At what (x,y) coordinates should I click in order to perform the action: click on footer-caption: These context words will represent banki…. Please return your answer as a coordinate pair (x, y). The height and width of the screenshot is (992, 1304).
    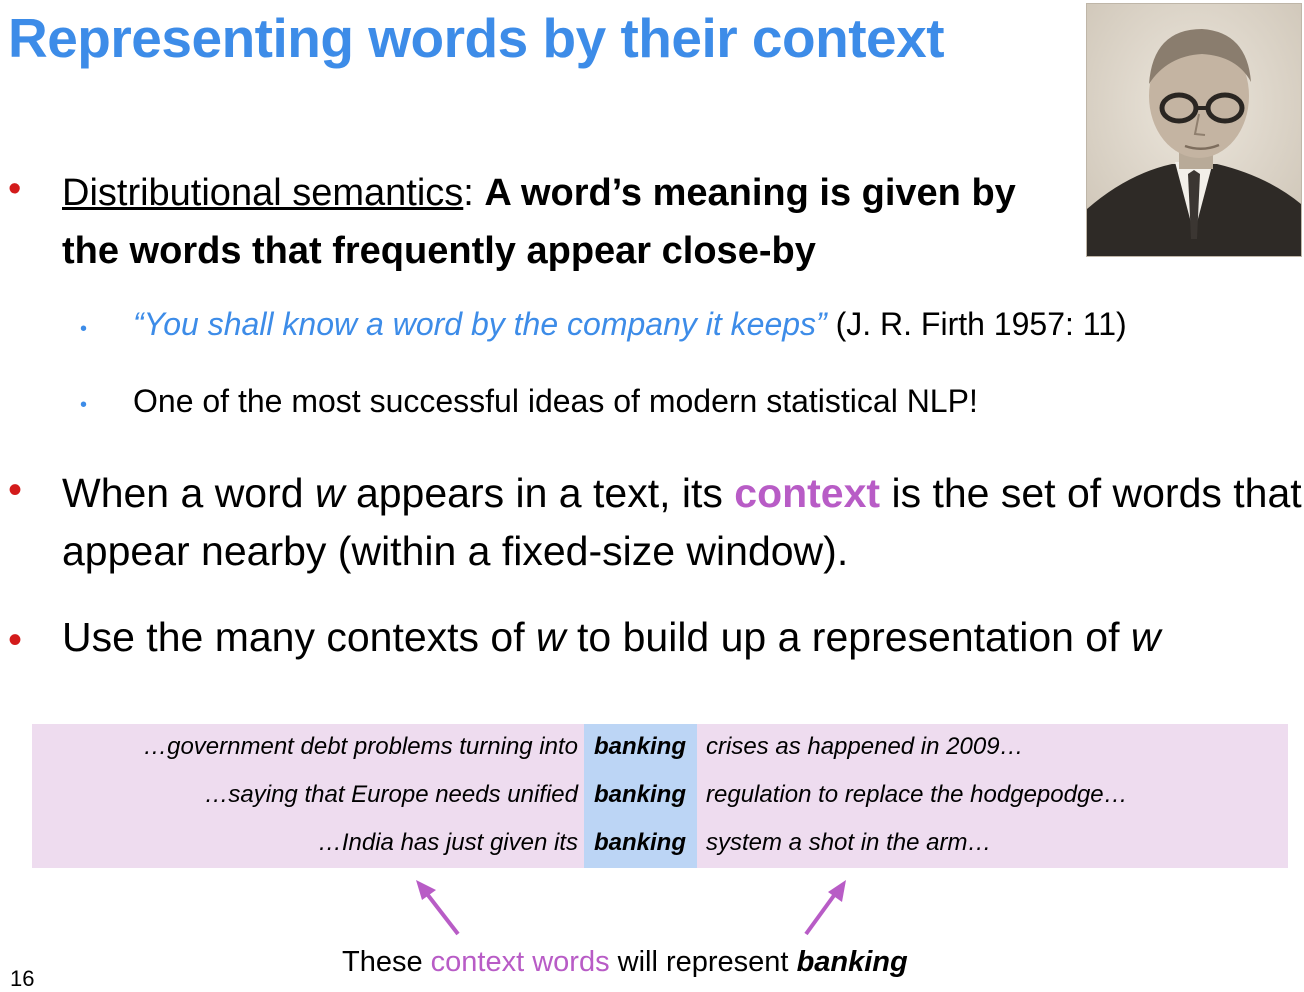
    Looking at the image, I should click on (625, 962).